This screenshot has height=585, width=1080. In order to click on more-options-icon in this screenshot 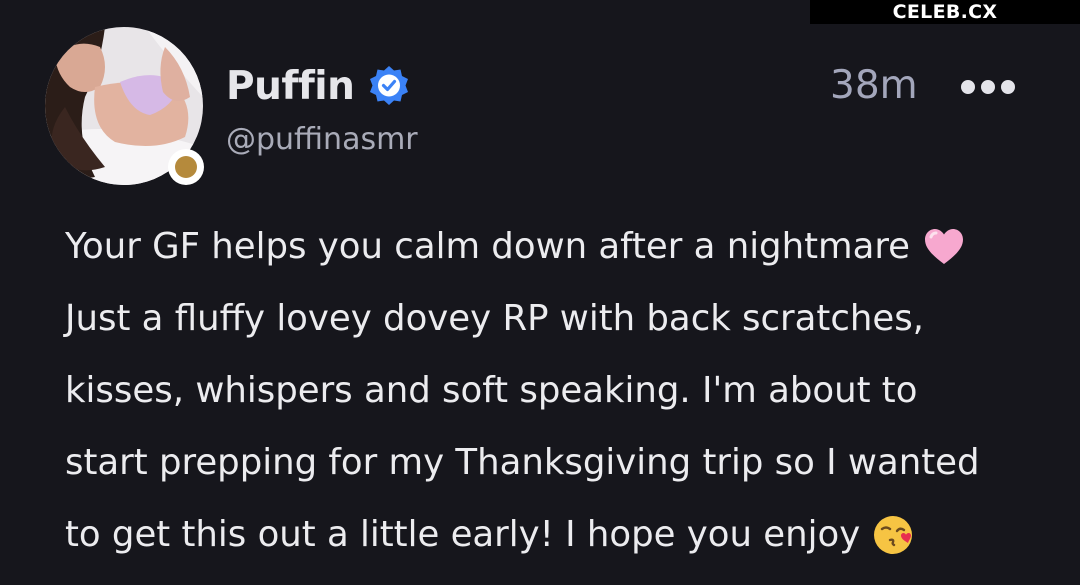, I will do `click(988, 87)`.